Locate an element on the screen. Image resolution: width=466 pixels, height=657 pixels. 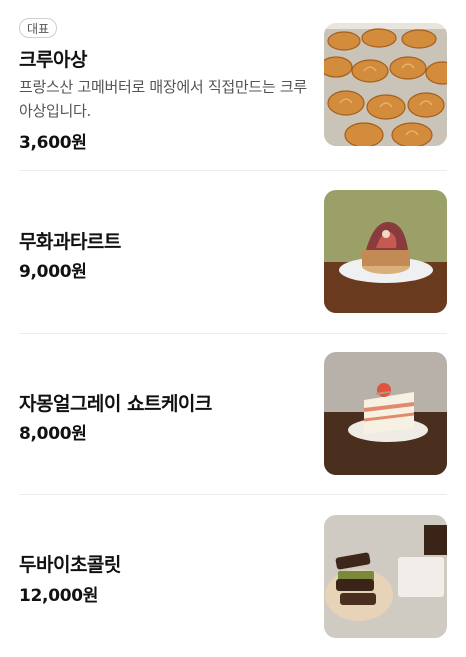
menu-item-price: 8,000원 is located at coordinates (53, 434).